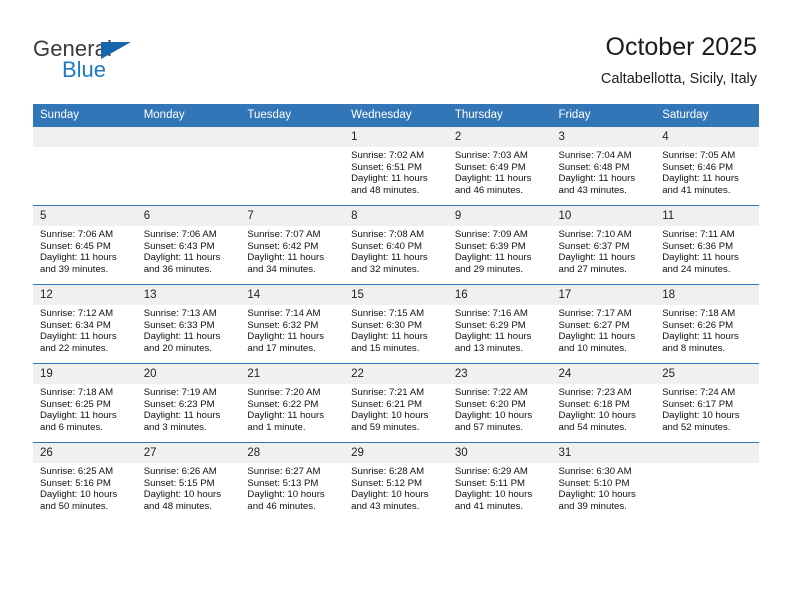 This screenshot has height=612, width=792. I want to click on day-detail-line: Sunrise: 7:14 AM, so click(284, 313).